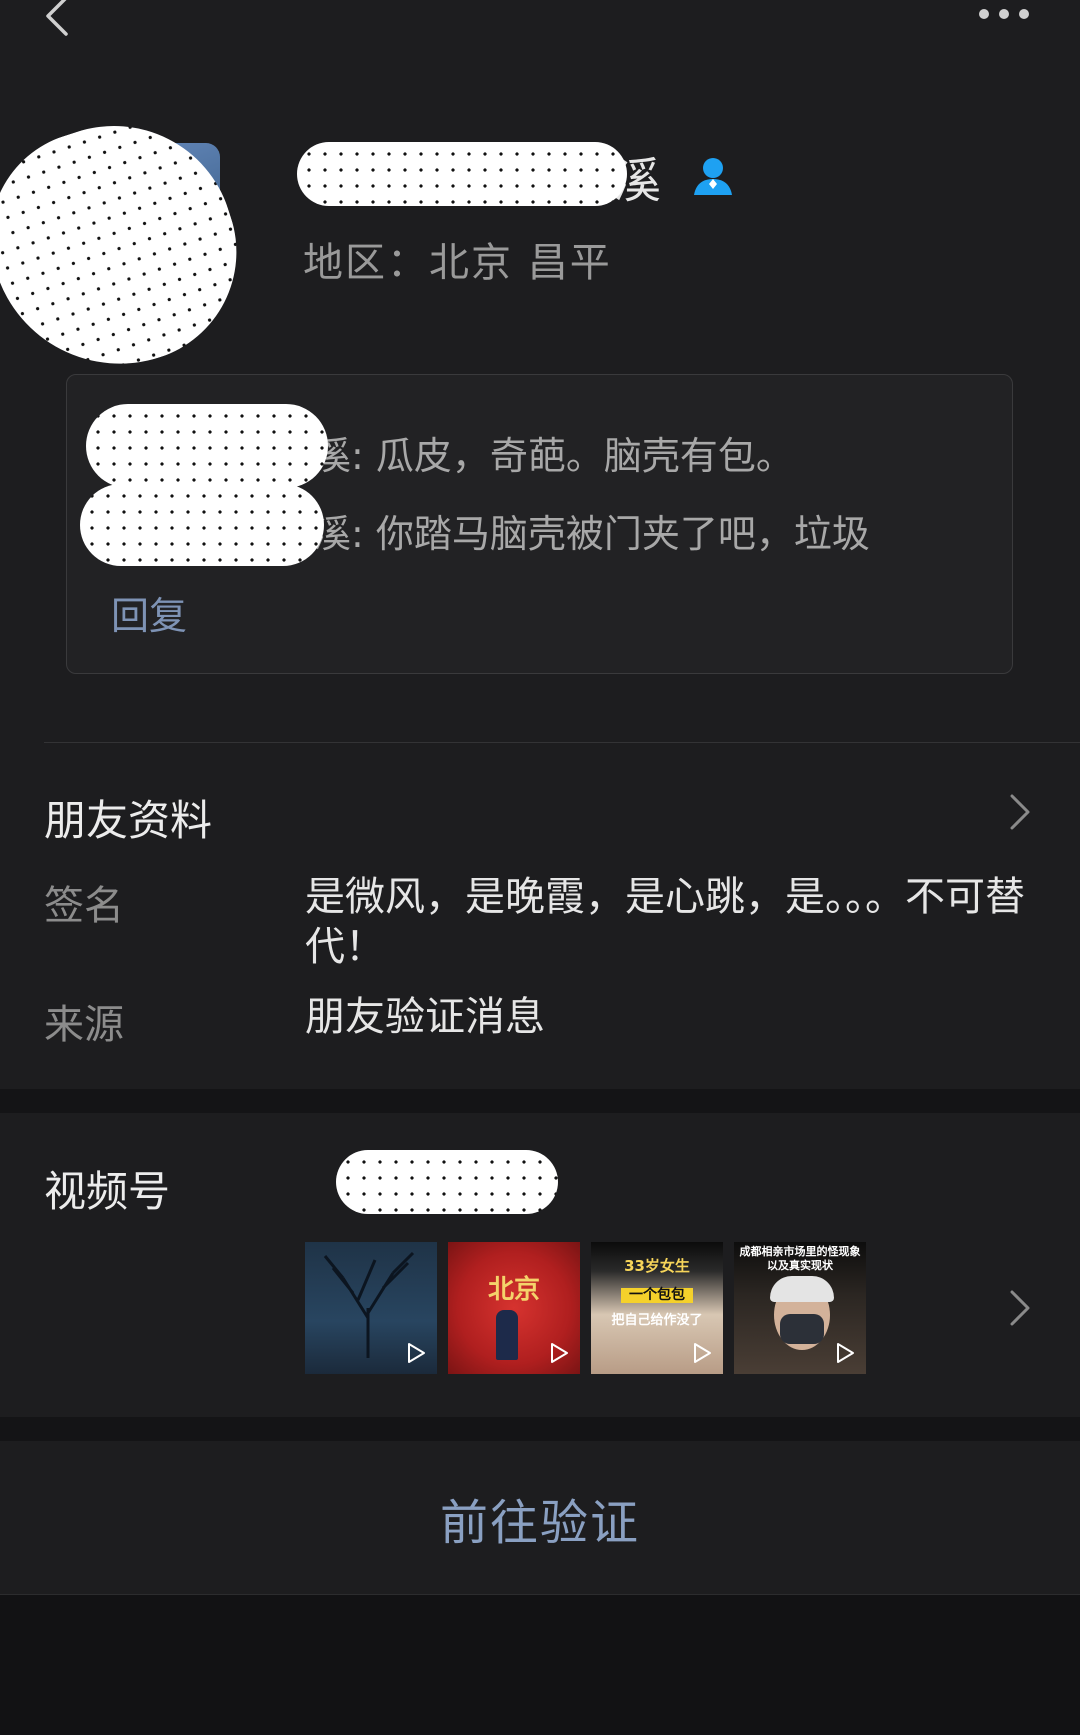 The height and width of the screenshot is (1735, 1080). Describe the element at coordinates (107, 1188) in the screenshot. I see `channels-label: 视频号` at that location.